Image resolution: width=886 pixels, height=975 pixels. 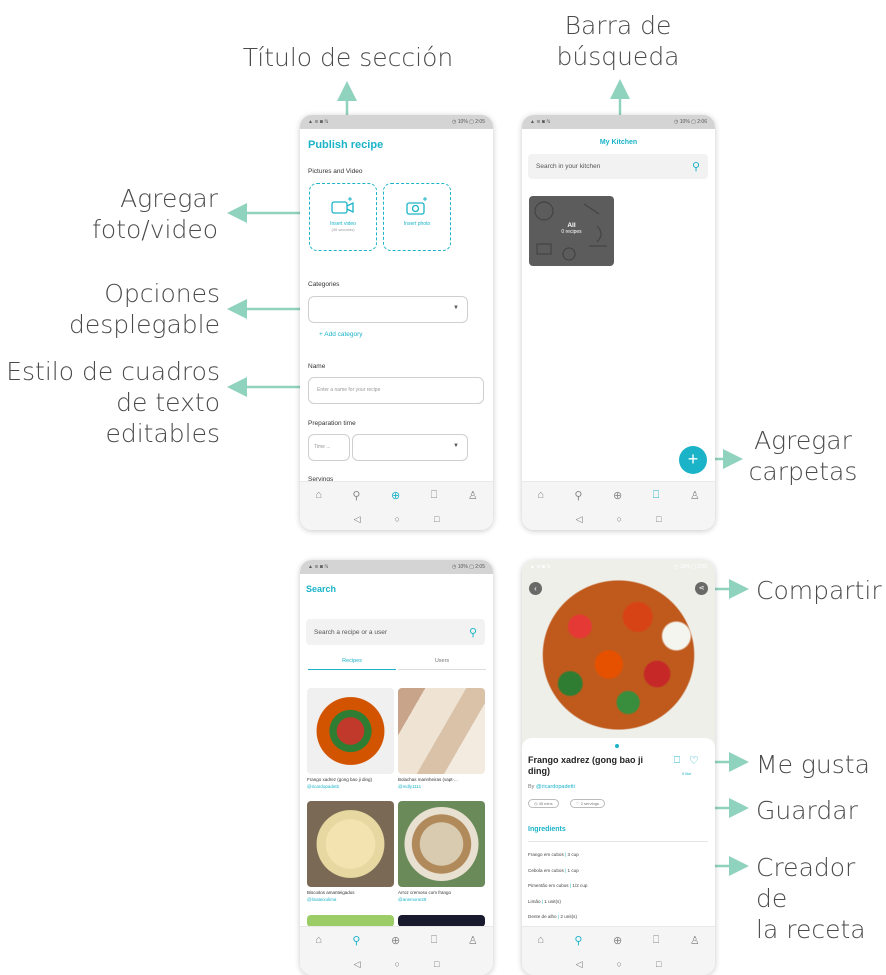 What do you see at coordinates (343, 217) in the screenshot?
I see `insert-video-button: Insert video (45 seconds)` at bounding box center [343, 217].